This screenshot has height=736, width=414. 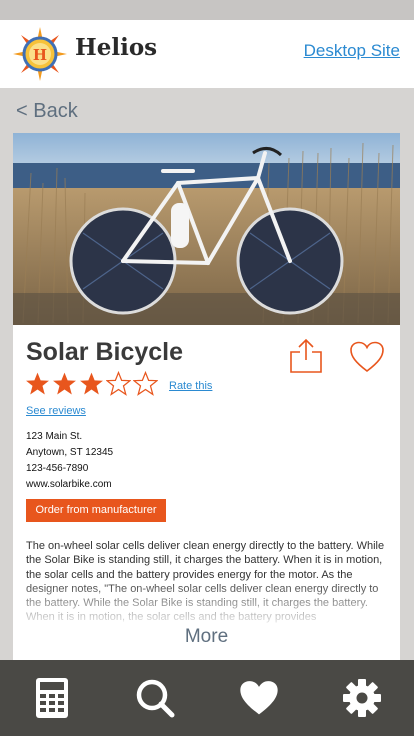 I want to click on order-from-manufacturer-button: Order from manufacturer, so click(x=96, y=510).